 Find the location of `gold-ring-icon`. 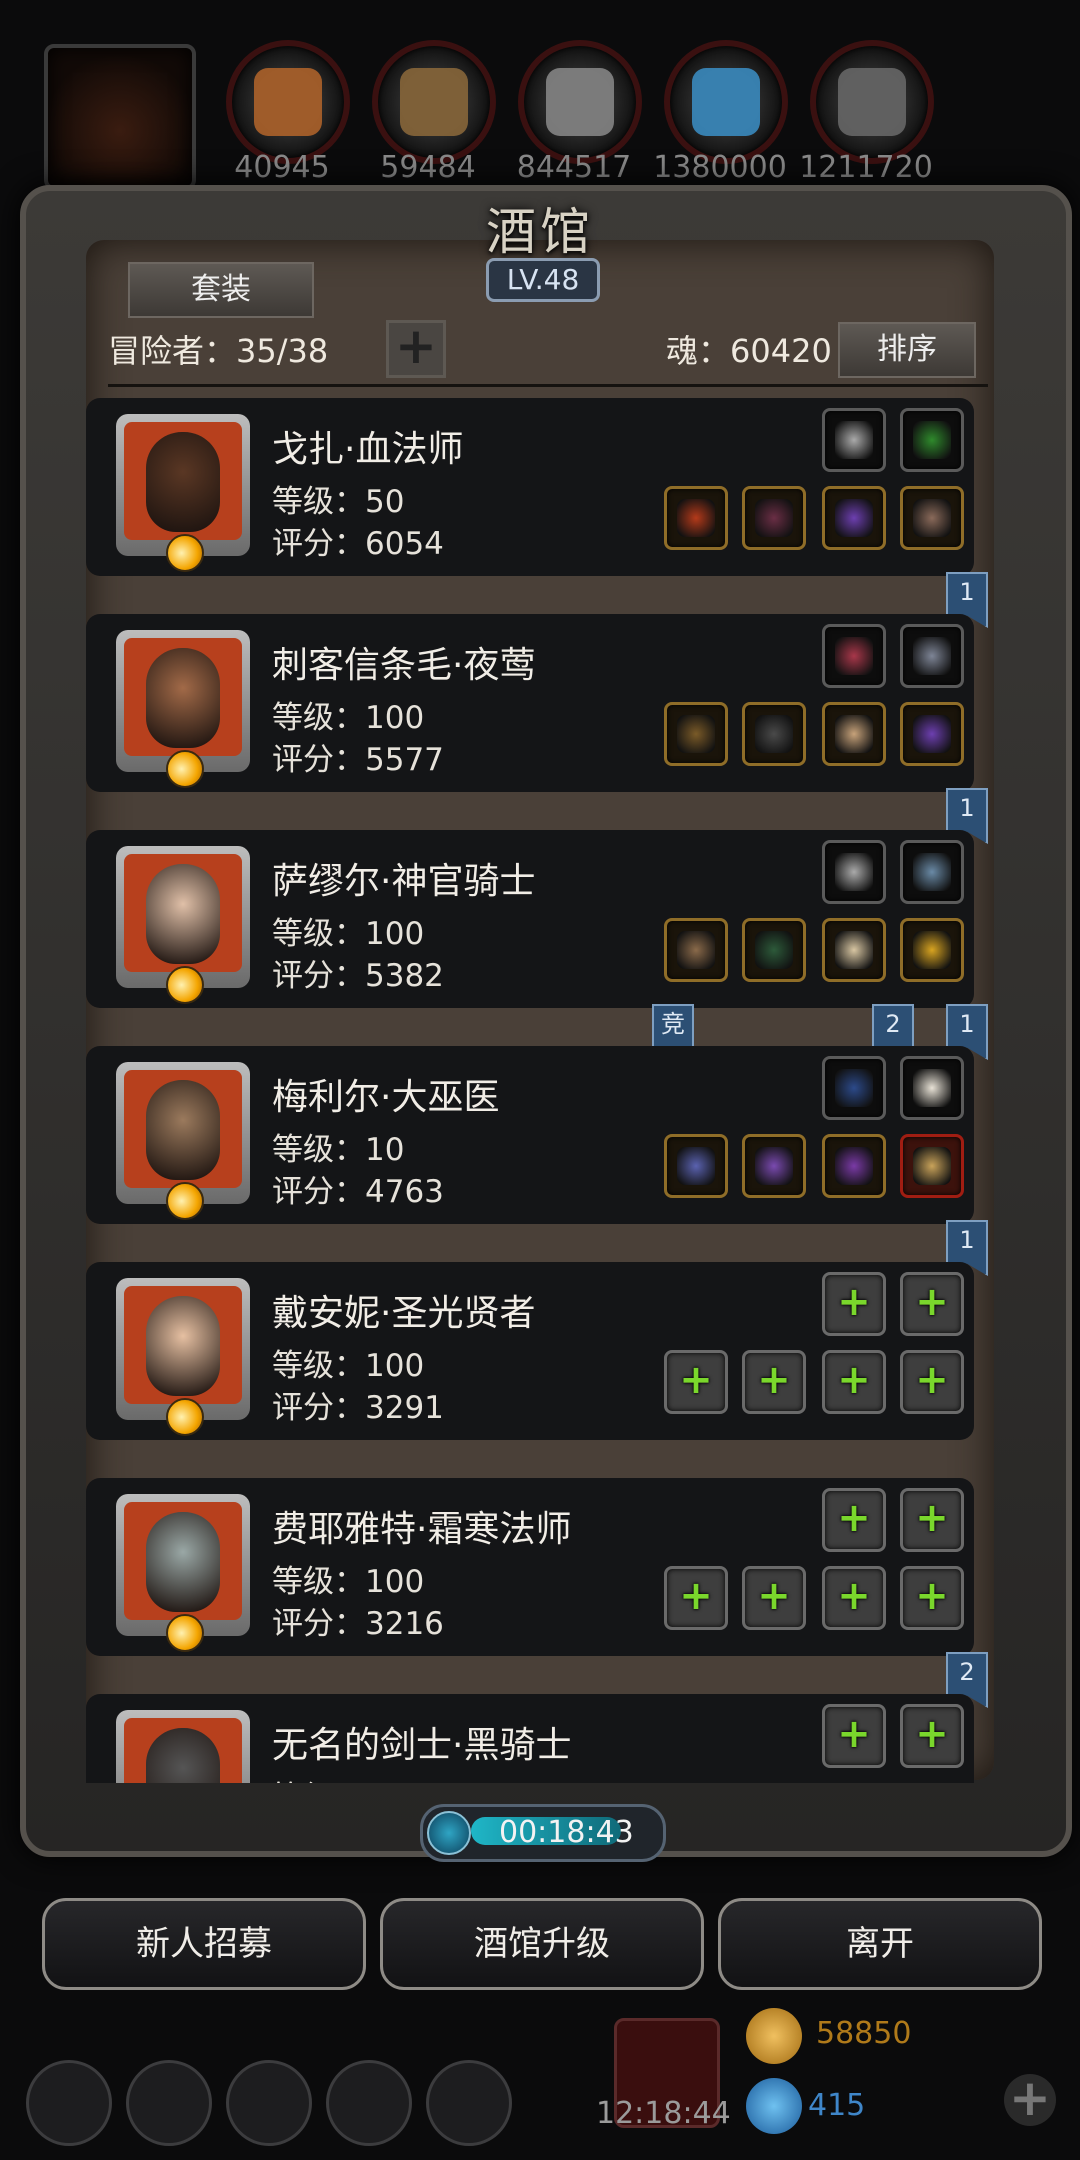

gold-ring-icon is located at coordinates (932, 950).